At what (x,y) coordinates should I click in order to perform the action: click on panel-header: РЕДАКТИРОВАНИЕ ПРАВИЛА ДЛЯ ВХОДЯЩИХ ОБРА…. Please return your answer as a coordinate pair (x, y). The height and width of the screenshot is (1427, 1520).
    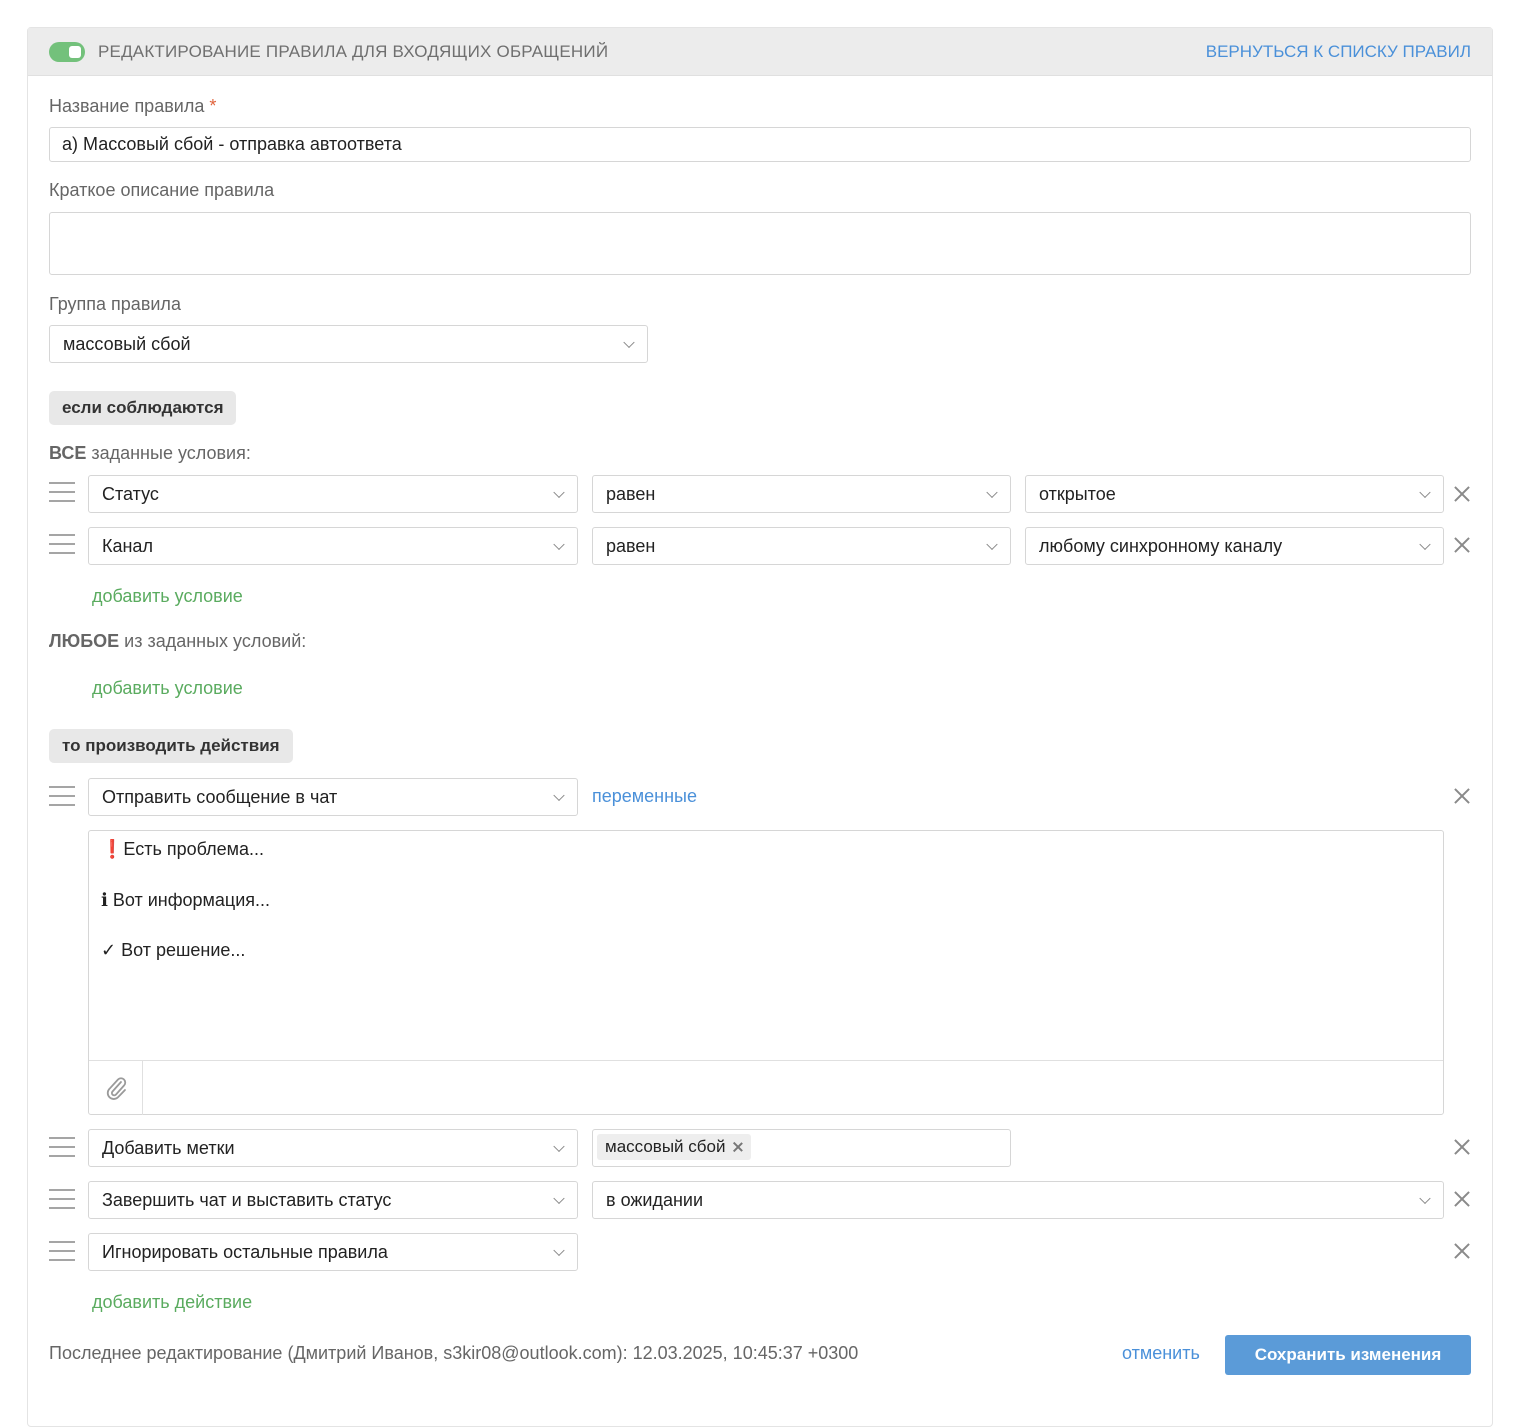
    Looking at the image, I should click on (760, 52).